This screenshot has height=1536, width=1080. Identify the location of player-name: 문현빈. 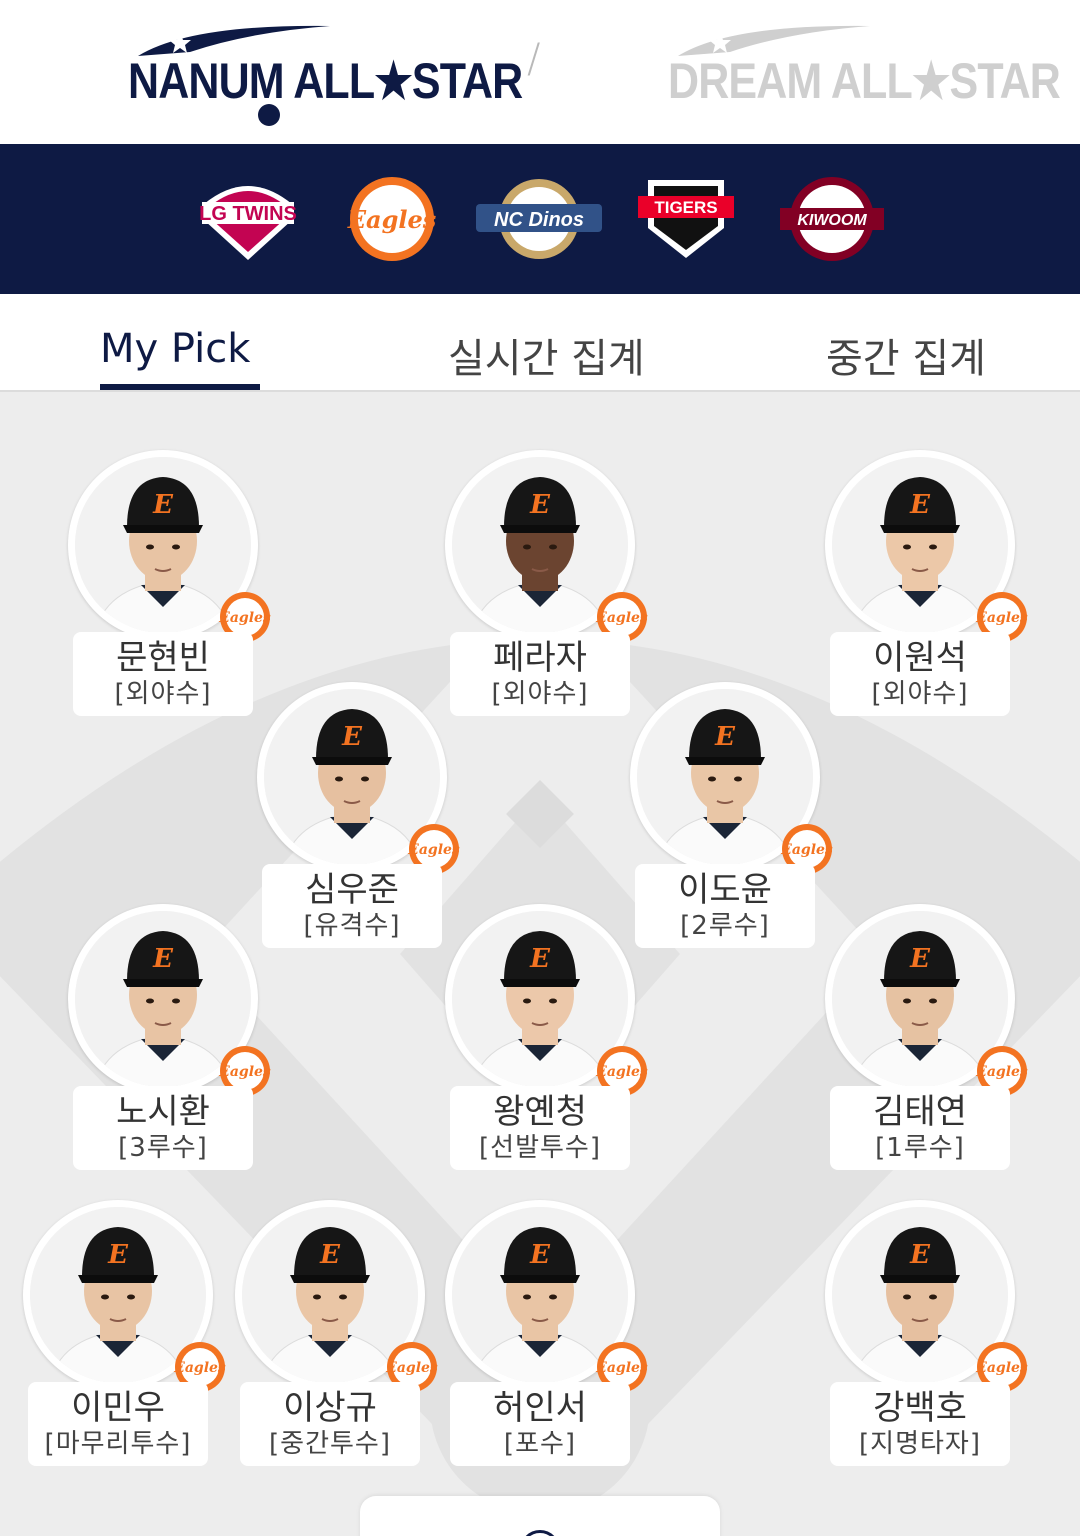
(163, 658).